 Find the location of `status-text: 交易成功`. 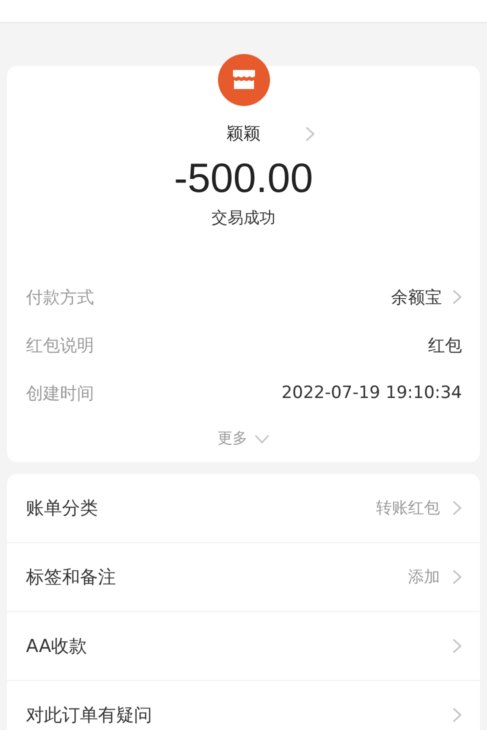

status-text: 交易成功 is located at coordinates (244, 218).